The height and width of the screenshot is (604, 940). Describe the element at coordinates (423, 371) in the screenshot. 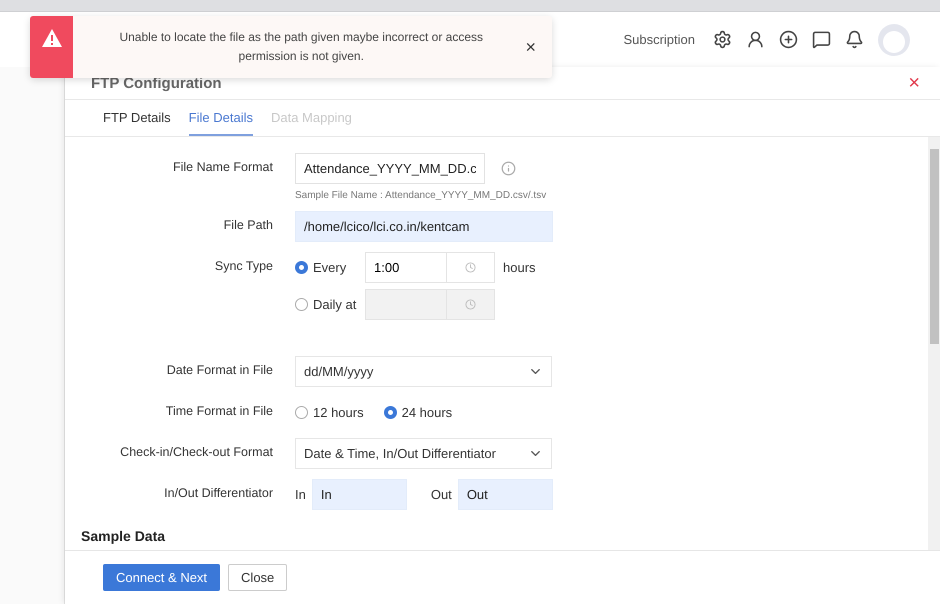

I see `dropdown: dd/MM/yyyy` at that location.